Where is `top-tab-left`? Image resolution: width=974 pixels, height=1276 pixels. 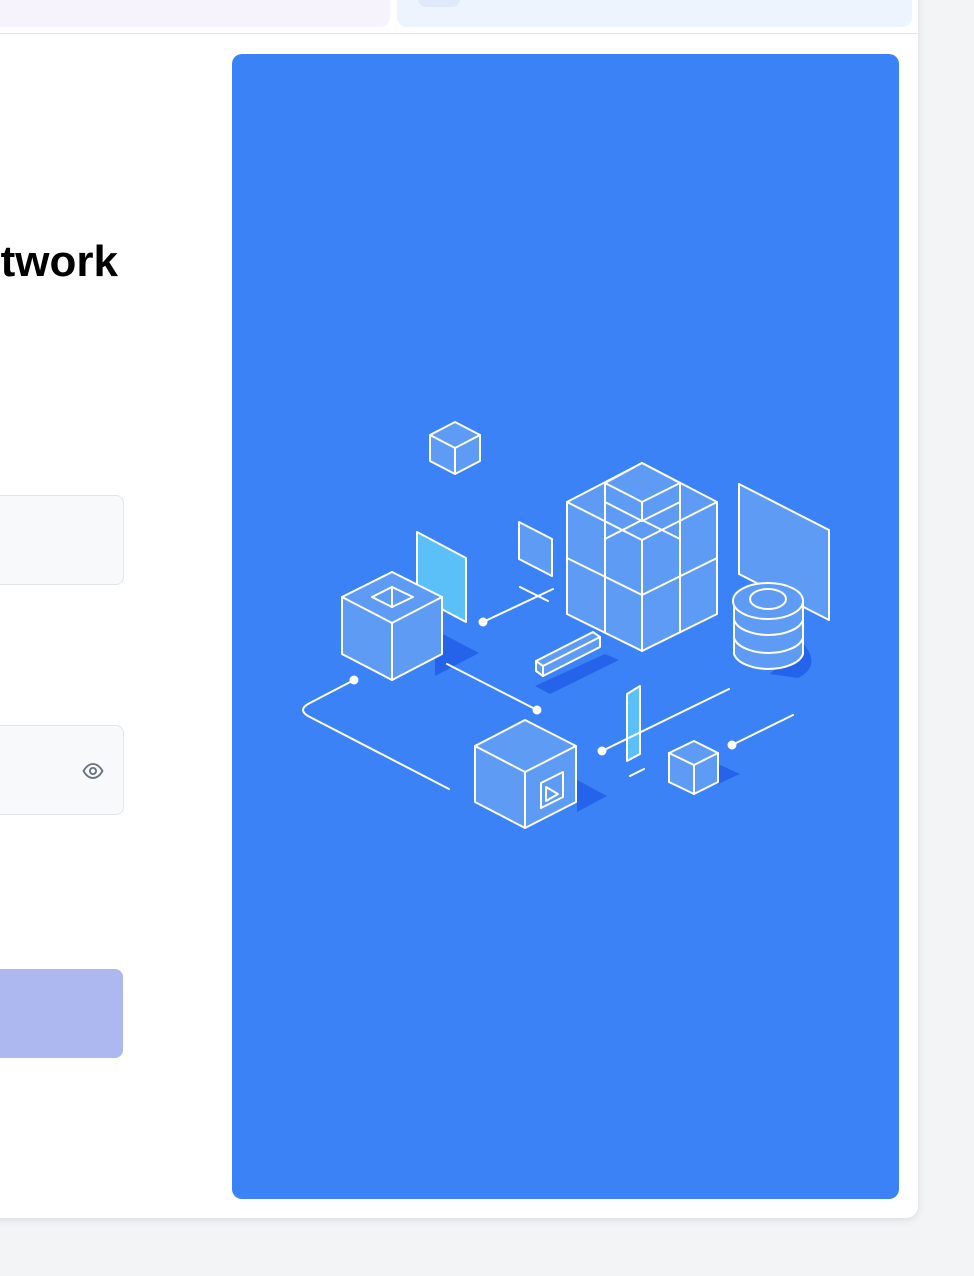 top-tab-left is located at coordinates (195, 13).